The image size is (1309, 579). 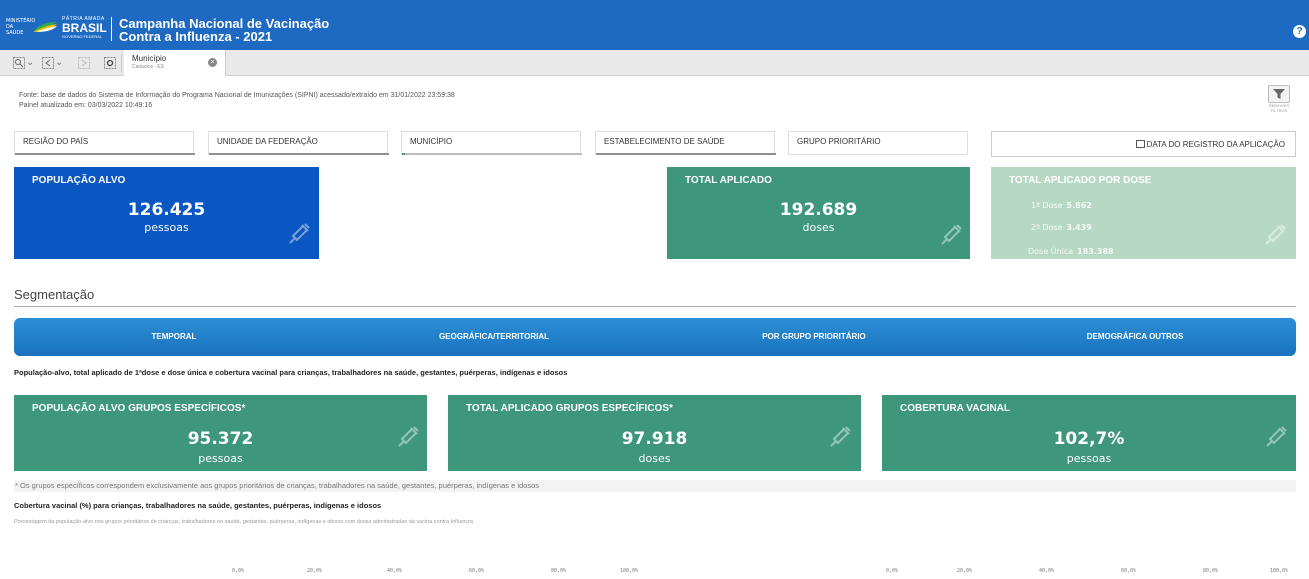 I want to click on selection-toolbar: ⌄ ⌄ Município Cariacica - ES ×, so click(x=654, y=63).